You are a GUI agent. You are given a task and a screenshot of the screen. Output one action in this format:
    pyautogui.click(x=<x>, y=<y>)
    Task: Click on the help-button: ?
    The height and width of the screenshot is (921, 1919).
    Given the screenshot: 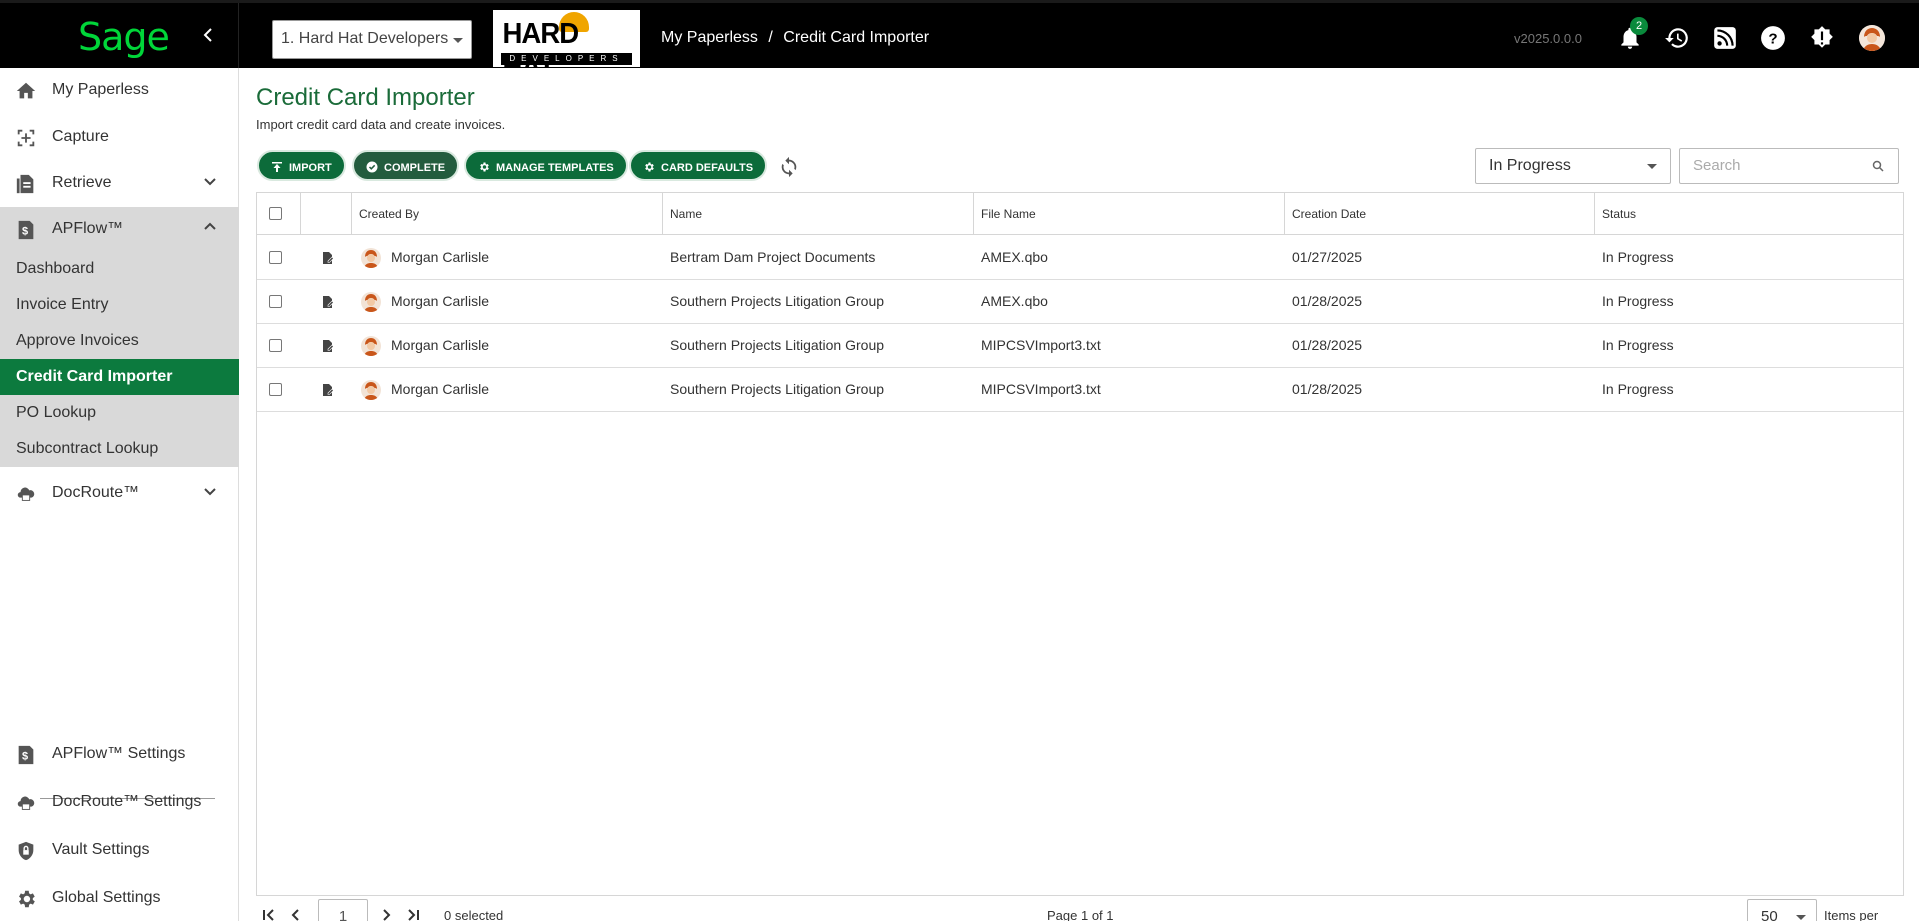 What is the action you would take?
    pyautogui.click(x=1773, y=38)
    